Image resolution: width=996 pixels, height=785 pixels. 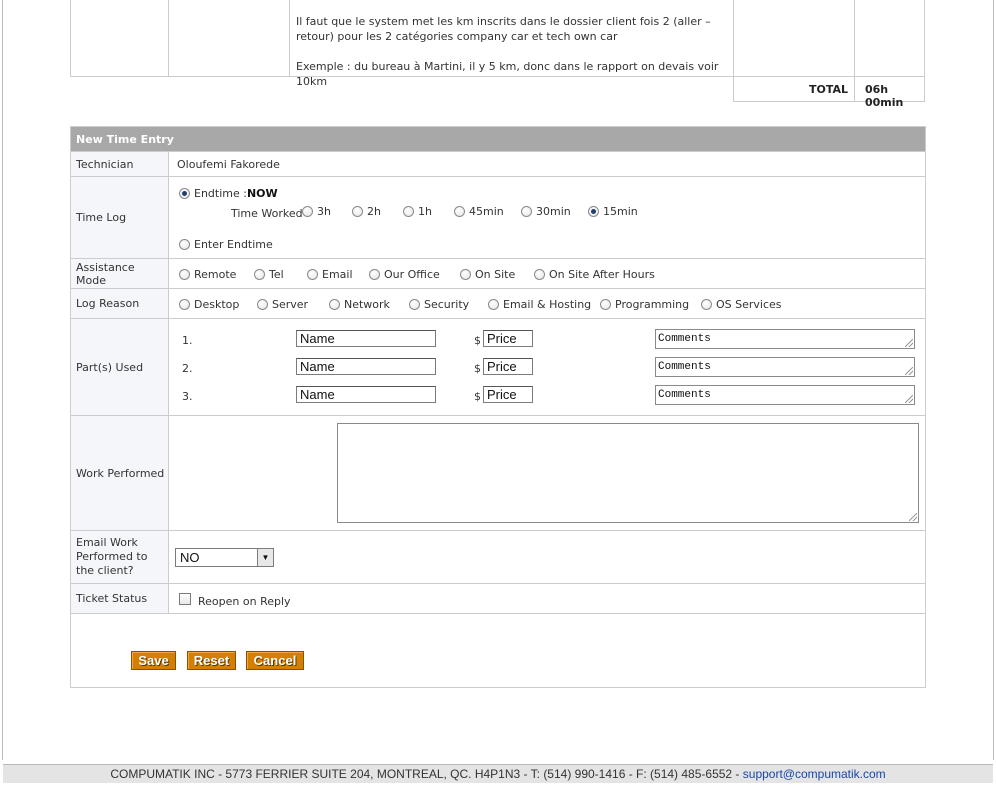 I want to click on reason-email-hosting-radio: Email & Hosting, so click(x=539, y=304).